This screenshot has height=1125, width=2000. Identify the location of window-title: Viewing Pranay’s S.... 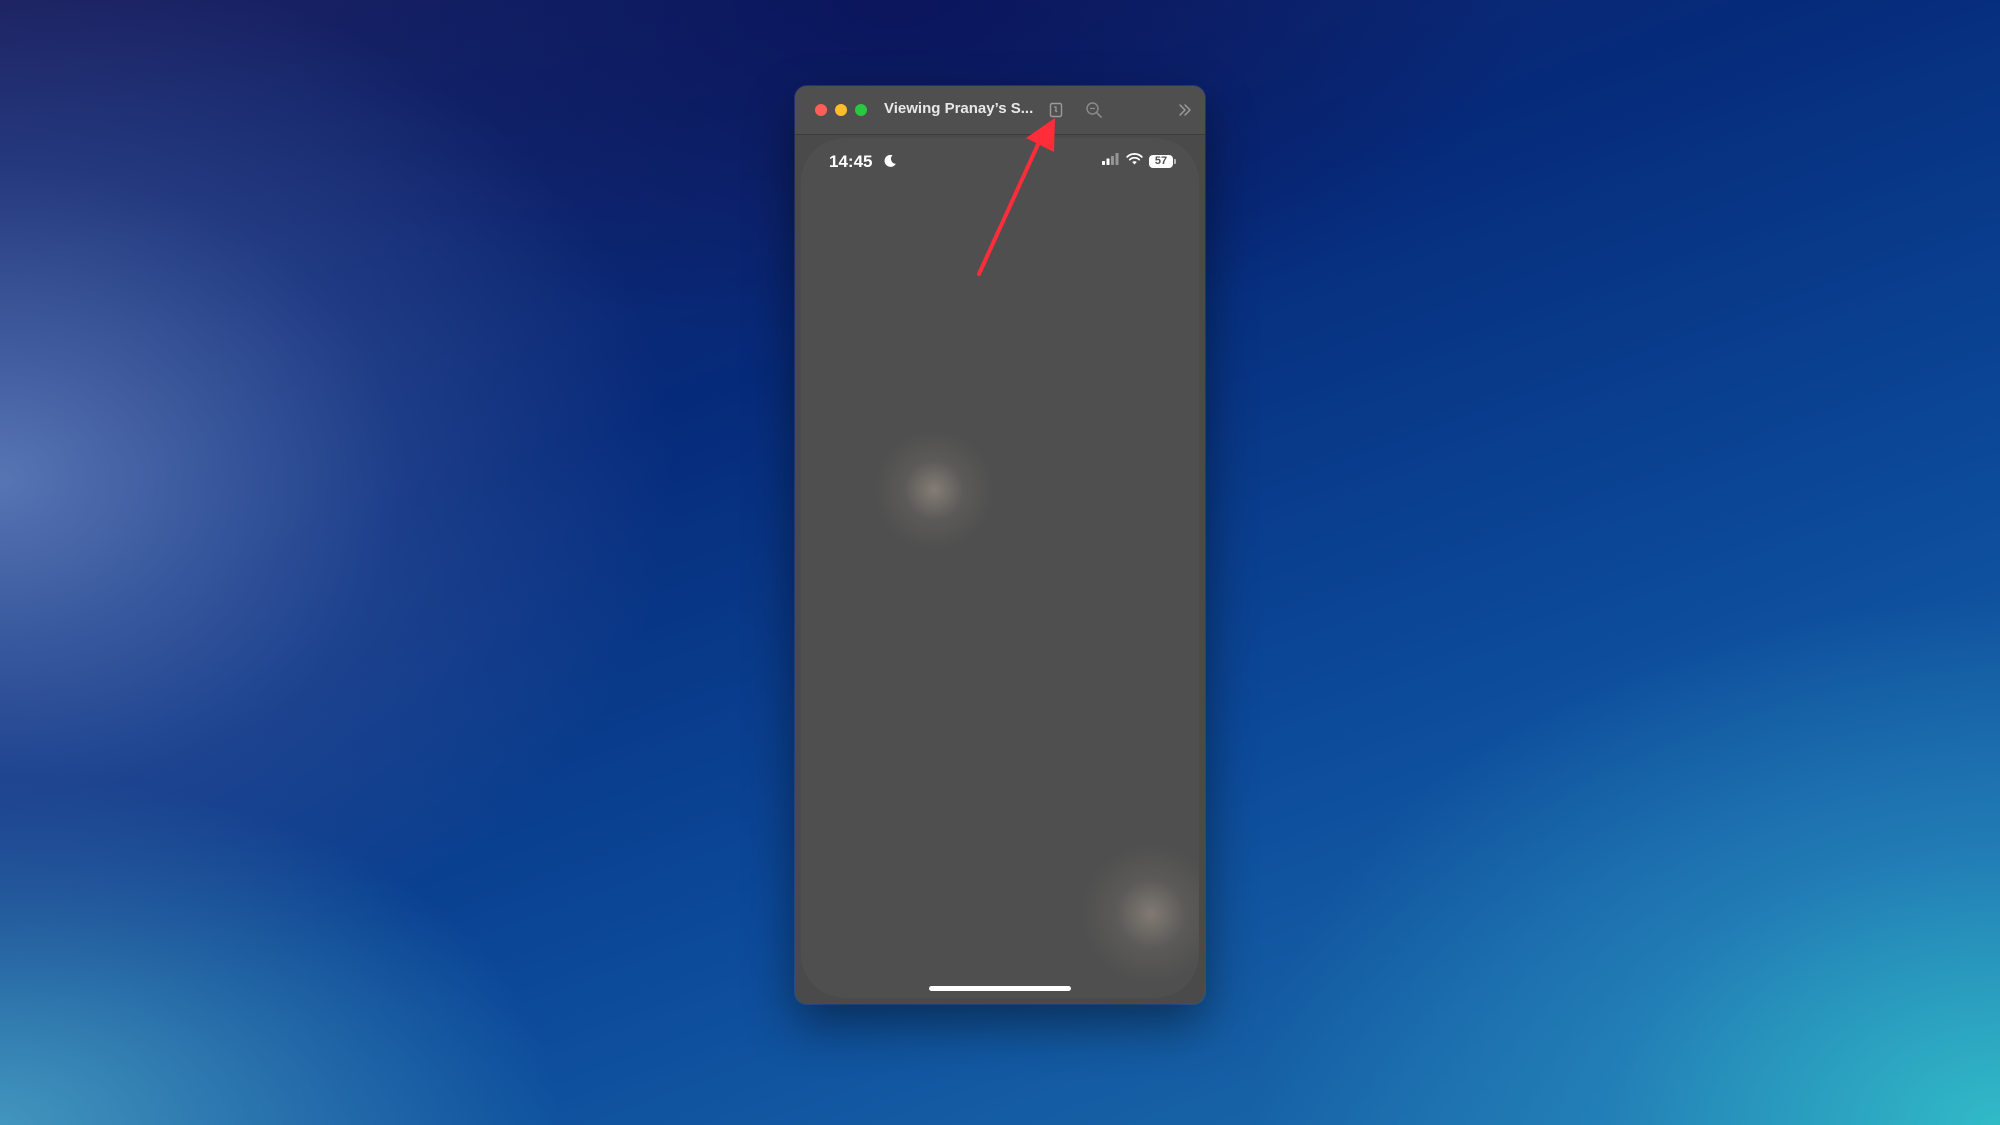
(959, 108).